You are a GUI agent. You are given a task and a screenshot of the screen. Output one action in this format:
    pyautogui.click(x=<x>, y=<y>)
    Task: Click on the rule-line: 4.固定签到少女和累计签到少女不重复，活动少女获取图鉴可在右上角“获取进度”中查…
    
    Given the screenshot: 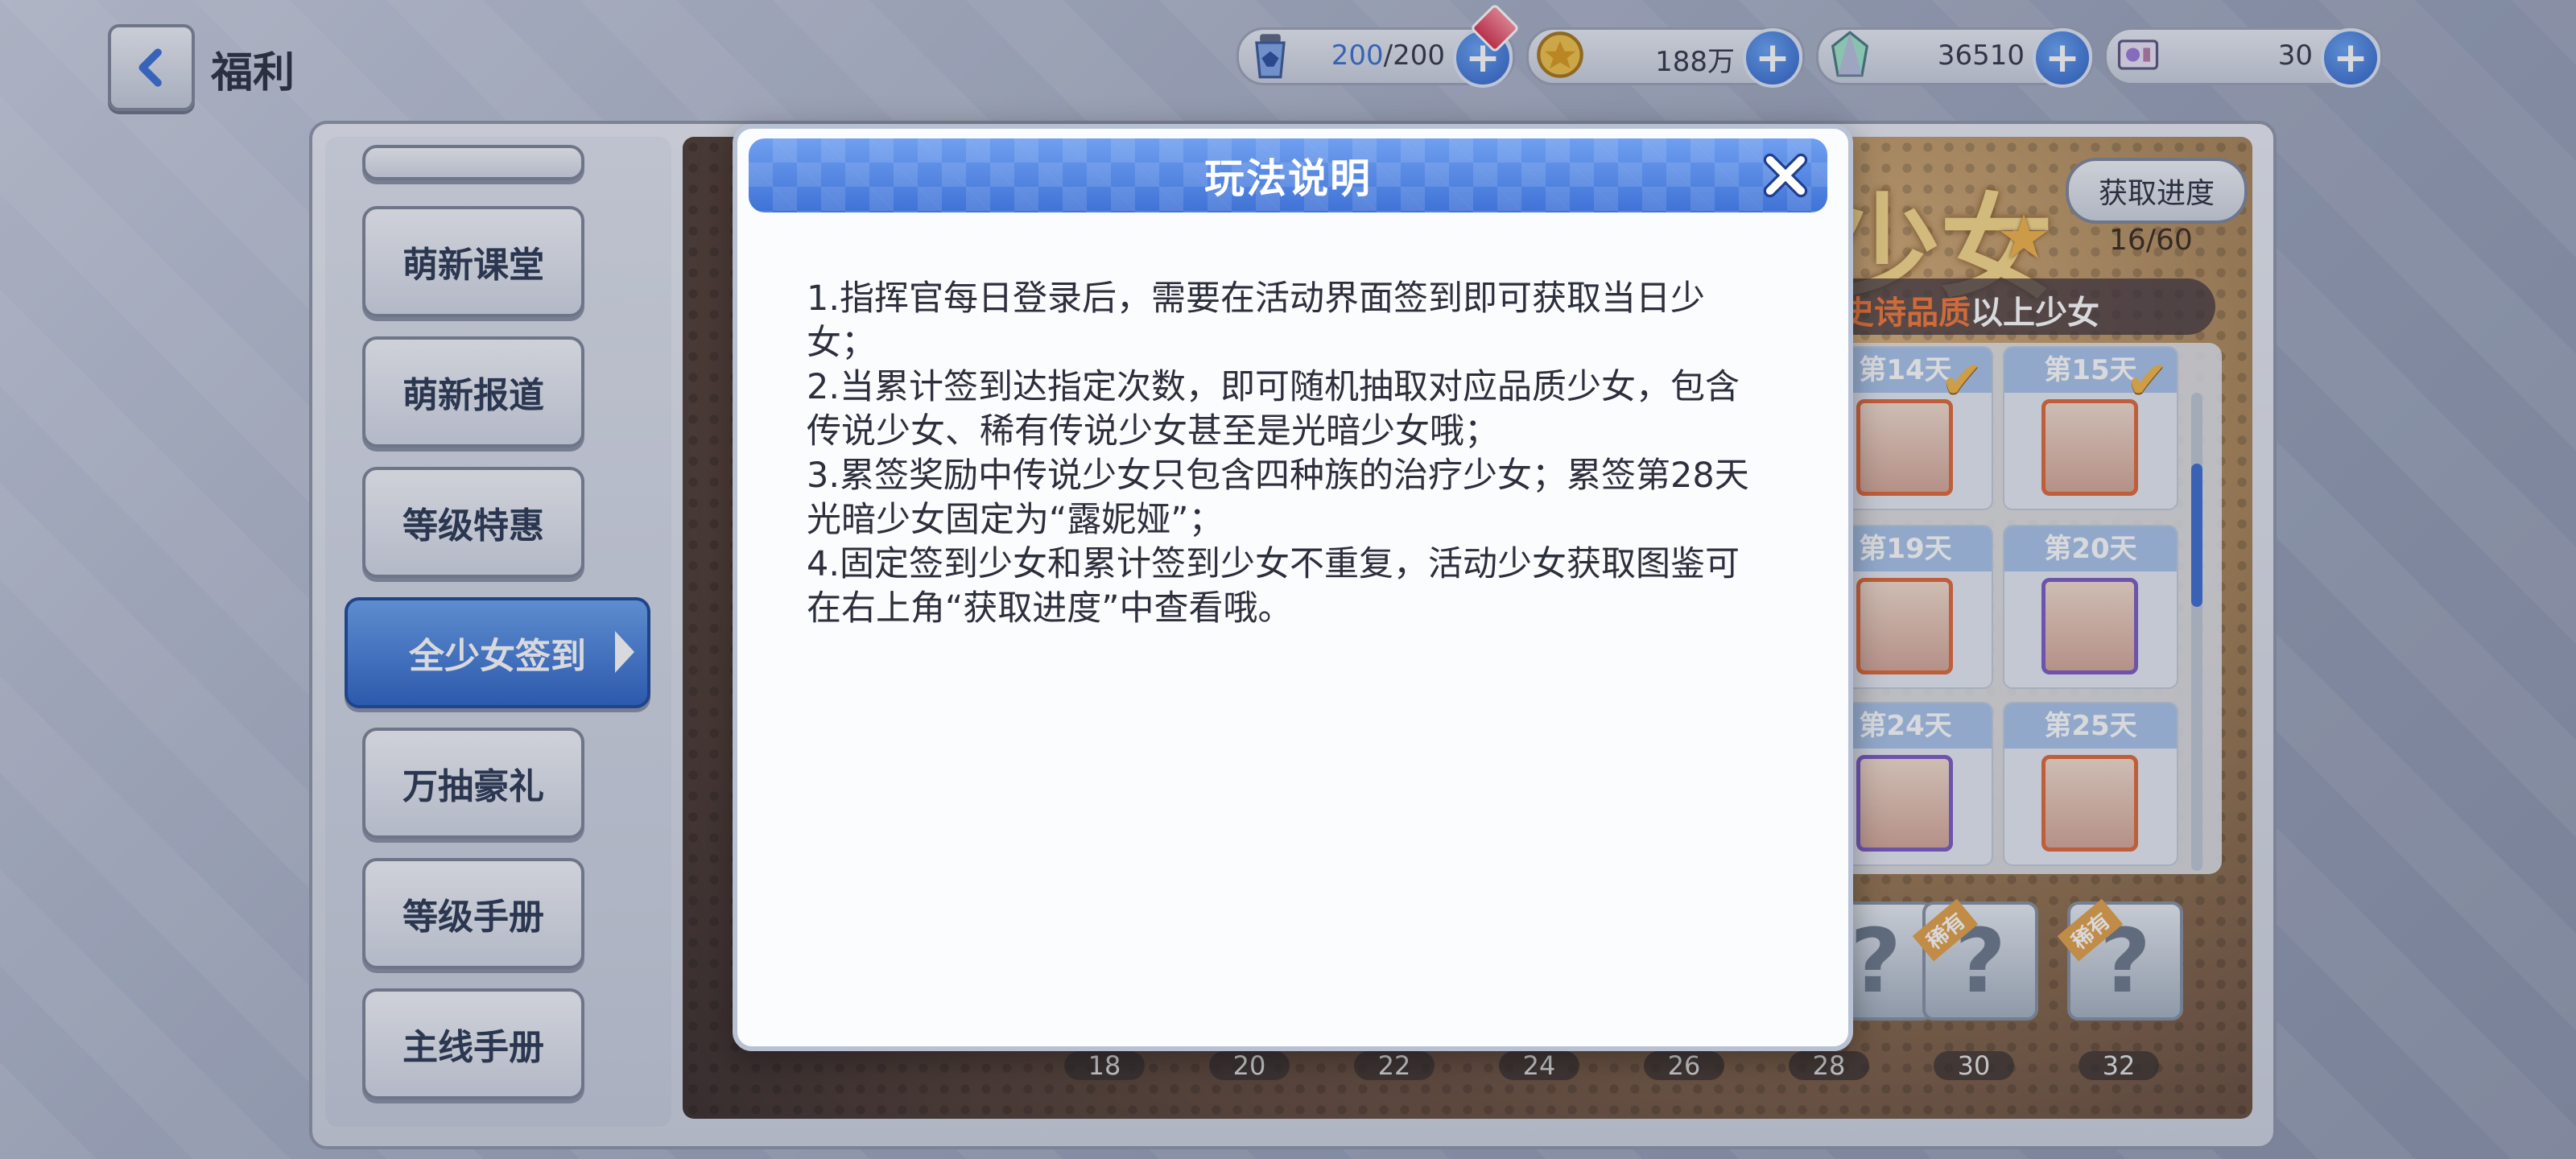 What is the action you would take?
    pyautogui.click(x=1273, y=586)
    